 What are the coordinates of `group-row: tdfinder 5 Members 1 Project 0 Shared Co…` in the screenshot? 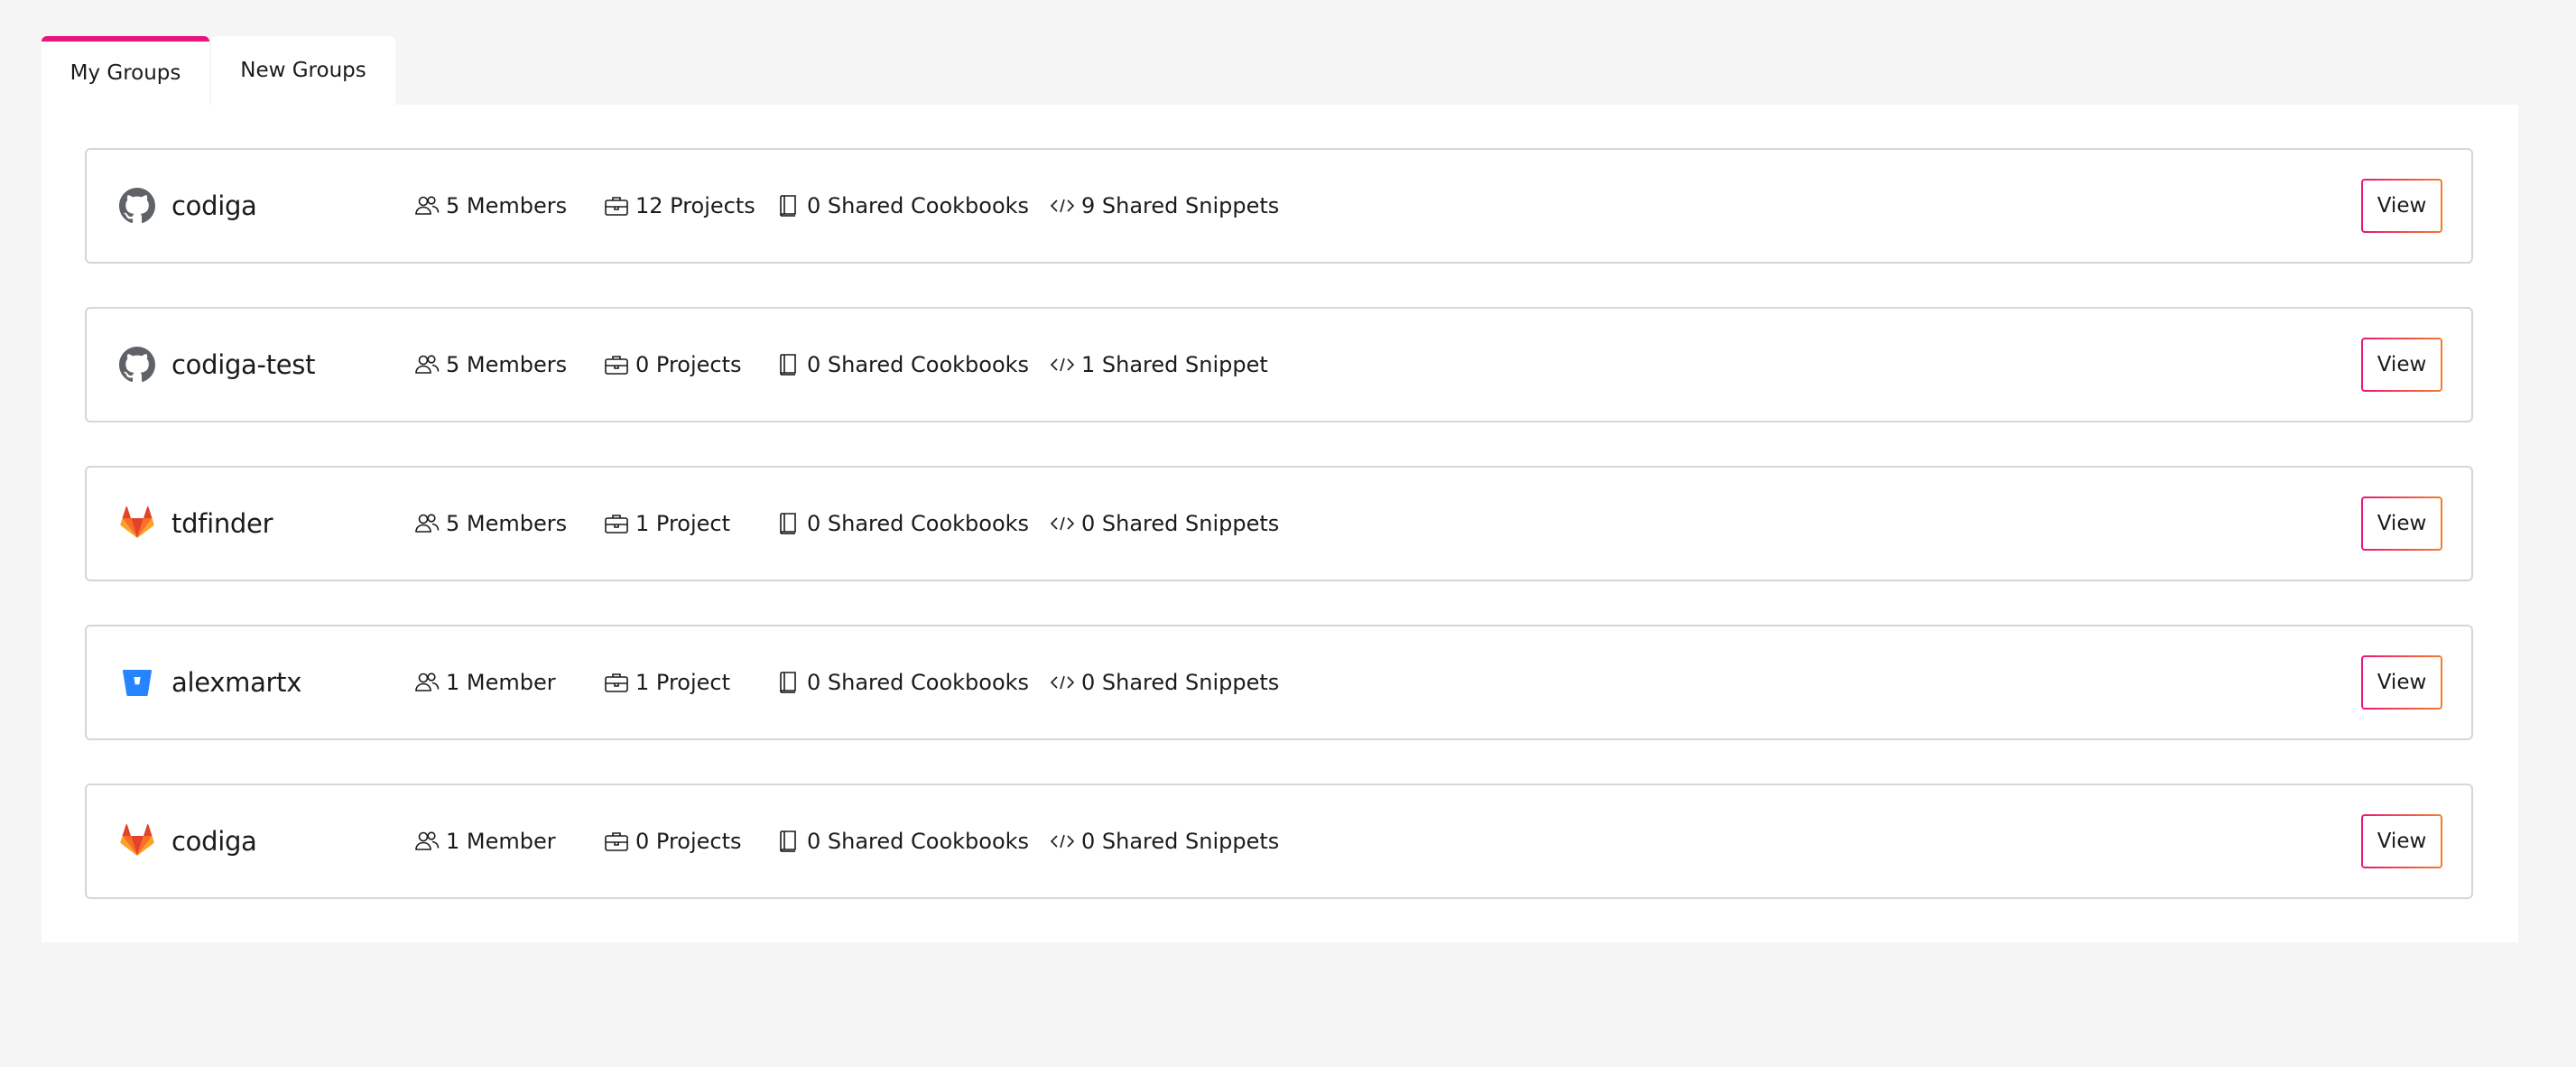 It's located at (1279, 523).